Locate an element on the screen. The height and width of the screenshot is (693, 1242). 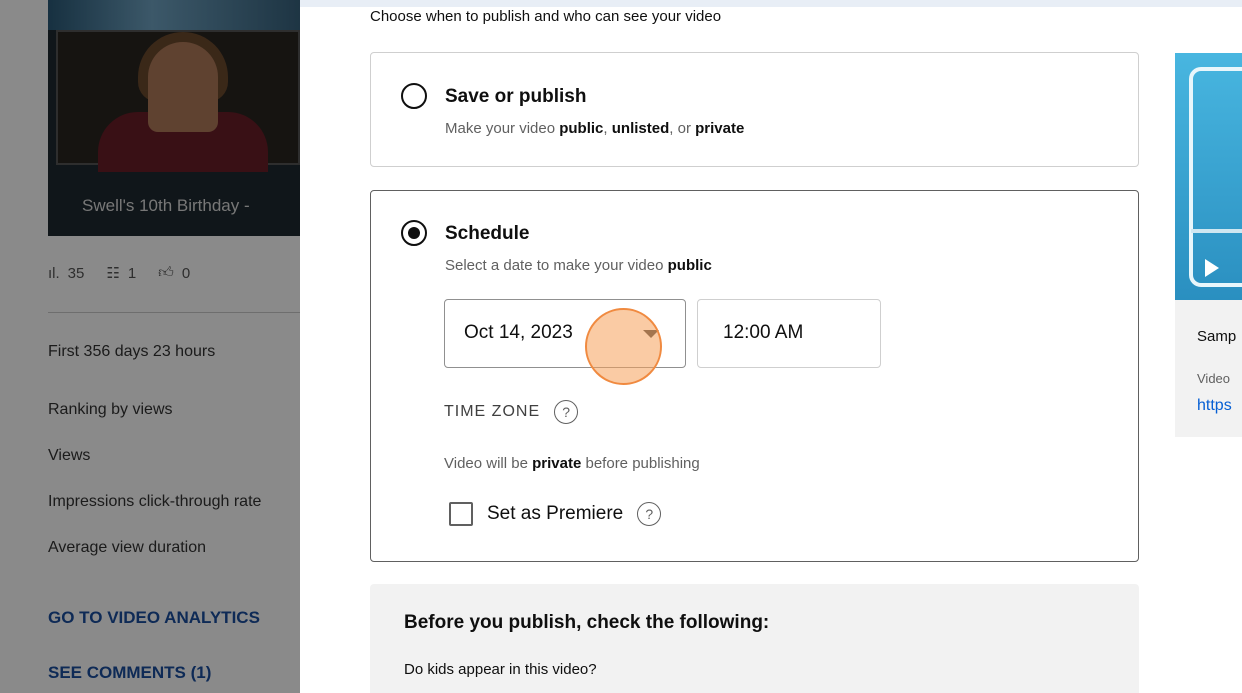
preview-player is located at coordinates (1208, 176).